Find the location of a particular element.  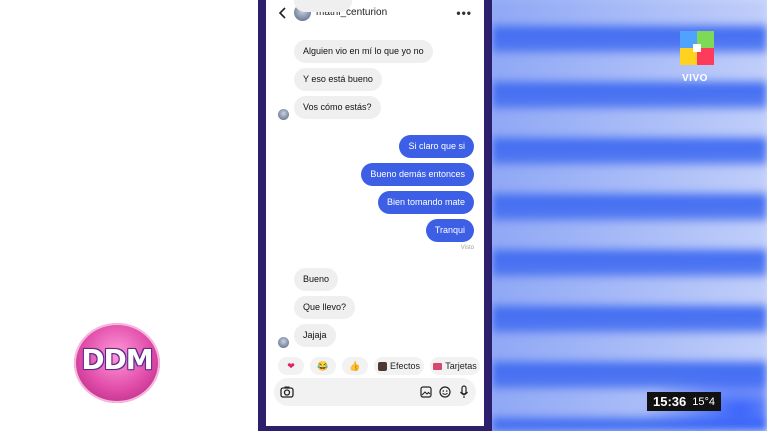

effects-icon is located at coordinates (382, 366).